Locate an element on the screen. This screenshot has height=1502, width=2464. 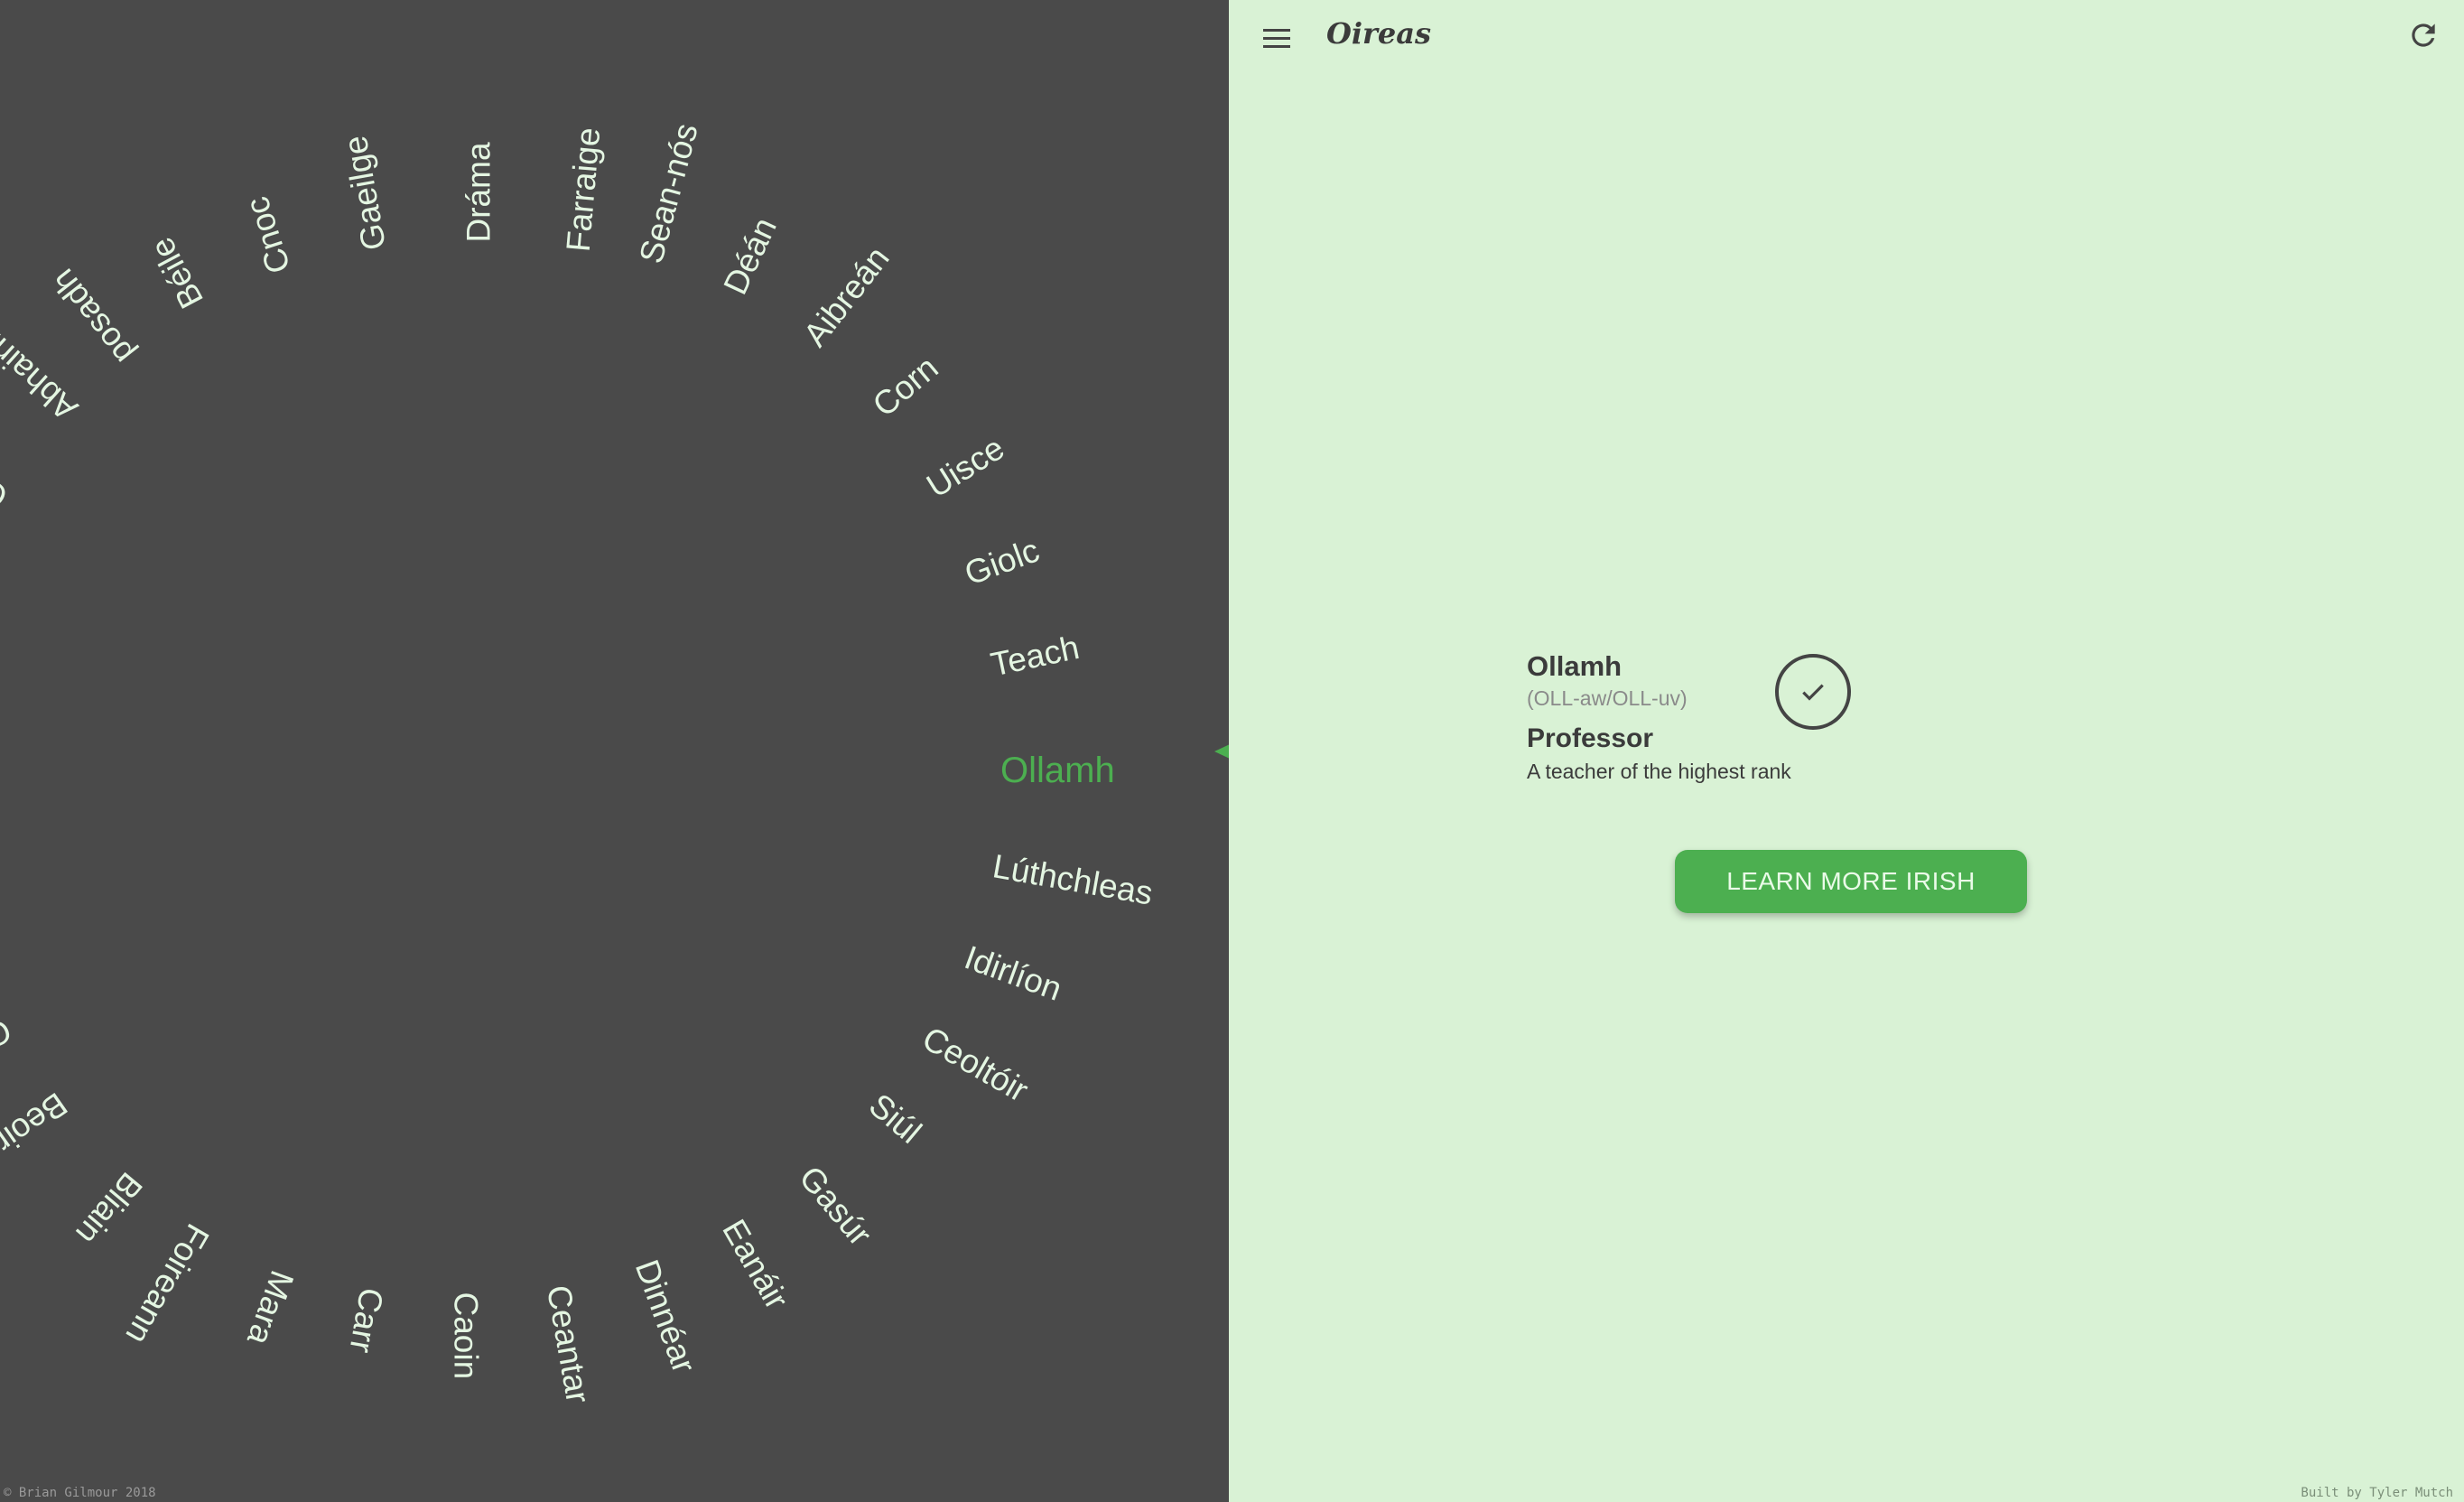
wheel-word: Caoin is located at coordinates (467, 1336).